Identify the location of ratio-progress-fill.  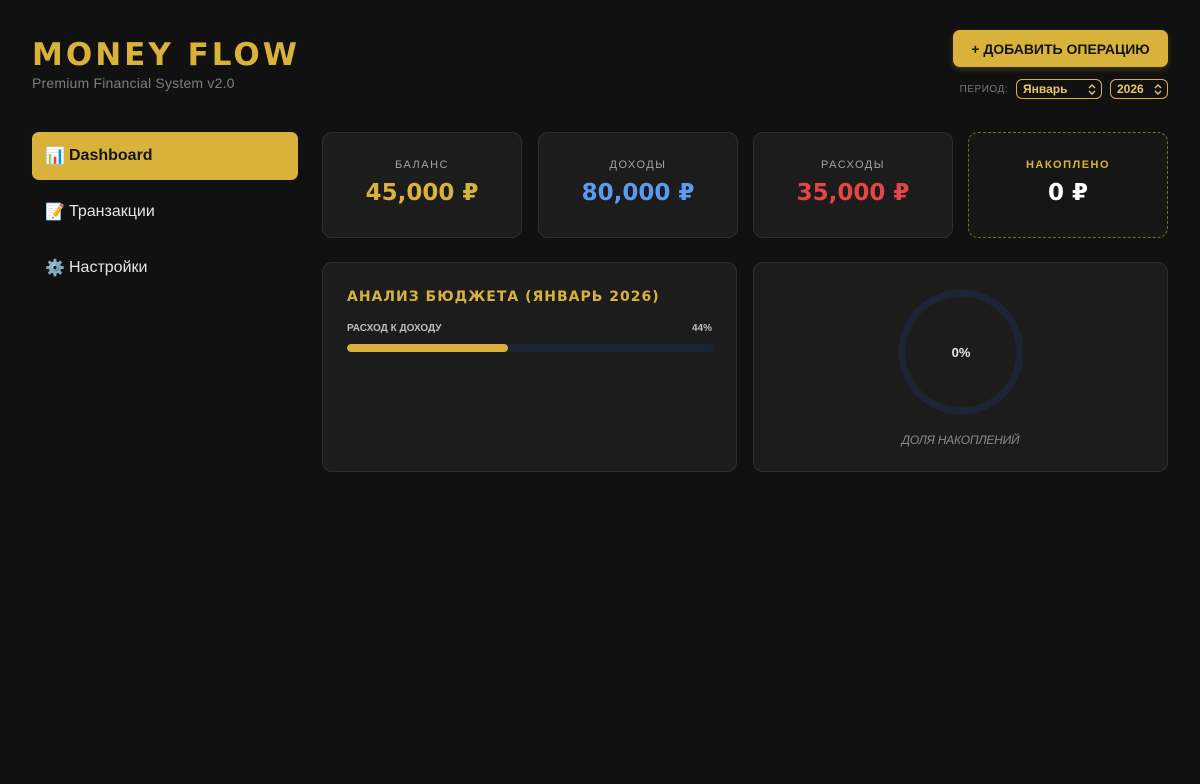
(428, 348).